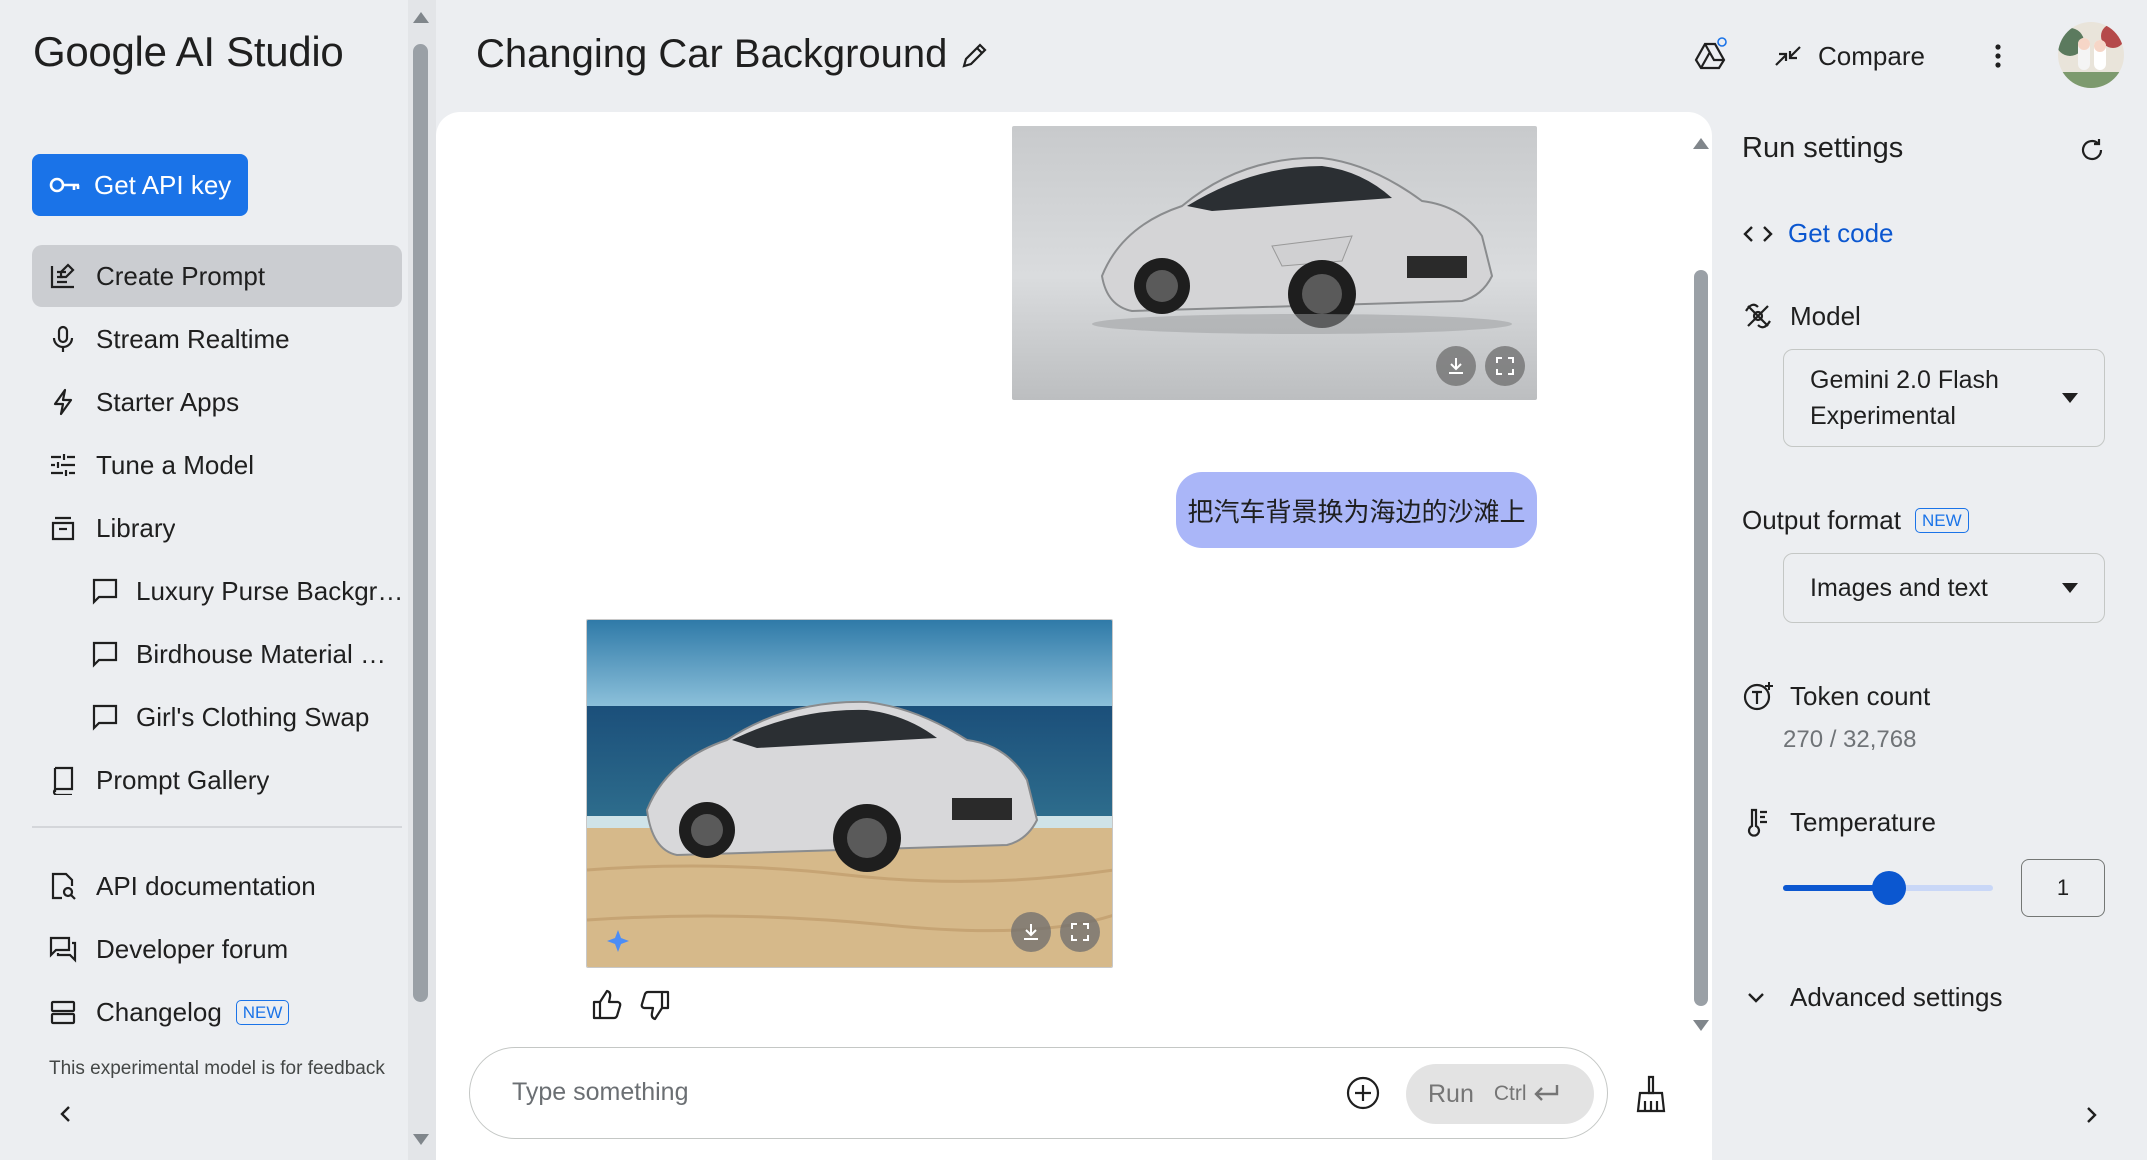  I want to click on chevron-down-icon, so click(1756, 997).